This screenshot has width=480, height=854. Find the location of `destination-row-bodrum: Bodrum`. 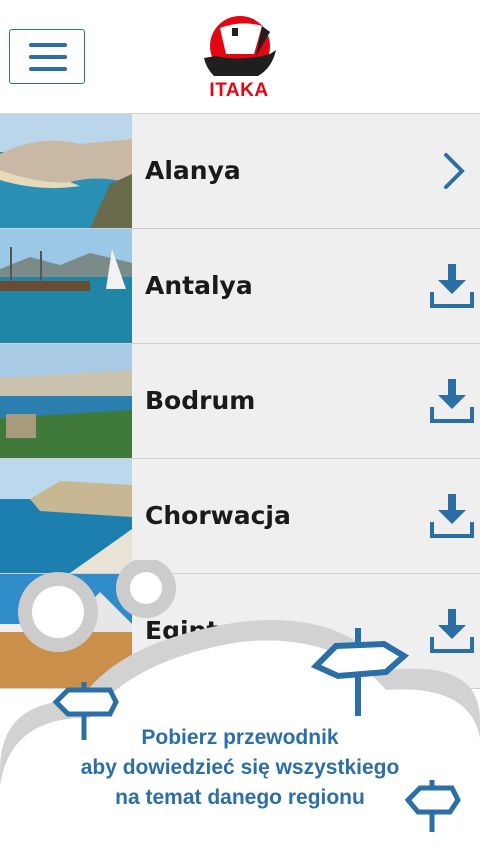

destination-row-bodrum: Bodrum is located at coordinates (240, 401).